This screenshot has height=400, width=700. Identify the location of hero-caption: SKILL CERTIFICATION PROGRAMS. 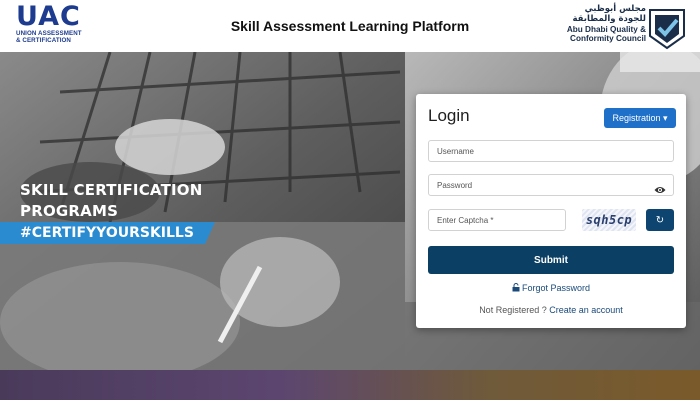
(120, 201).